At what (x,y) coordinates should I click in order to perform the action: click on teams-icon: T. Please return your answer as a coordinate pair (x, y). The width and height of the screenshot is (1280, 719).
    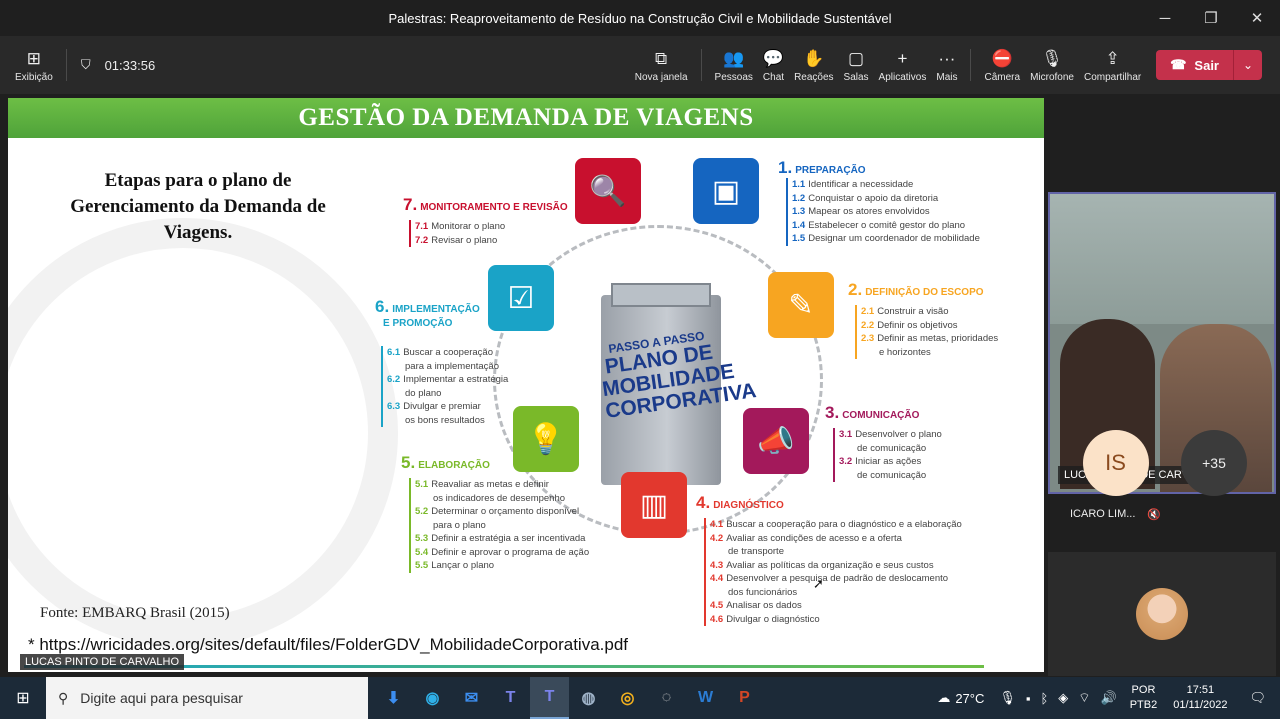
    Looking at the image, I should click on (510, 697).